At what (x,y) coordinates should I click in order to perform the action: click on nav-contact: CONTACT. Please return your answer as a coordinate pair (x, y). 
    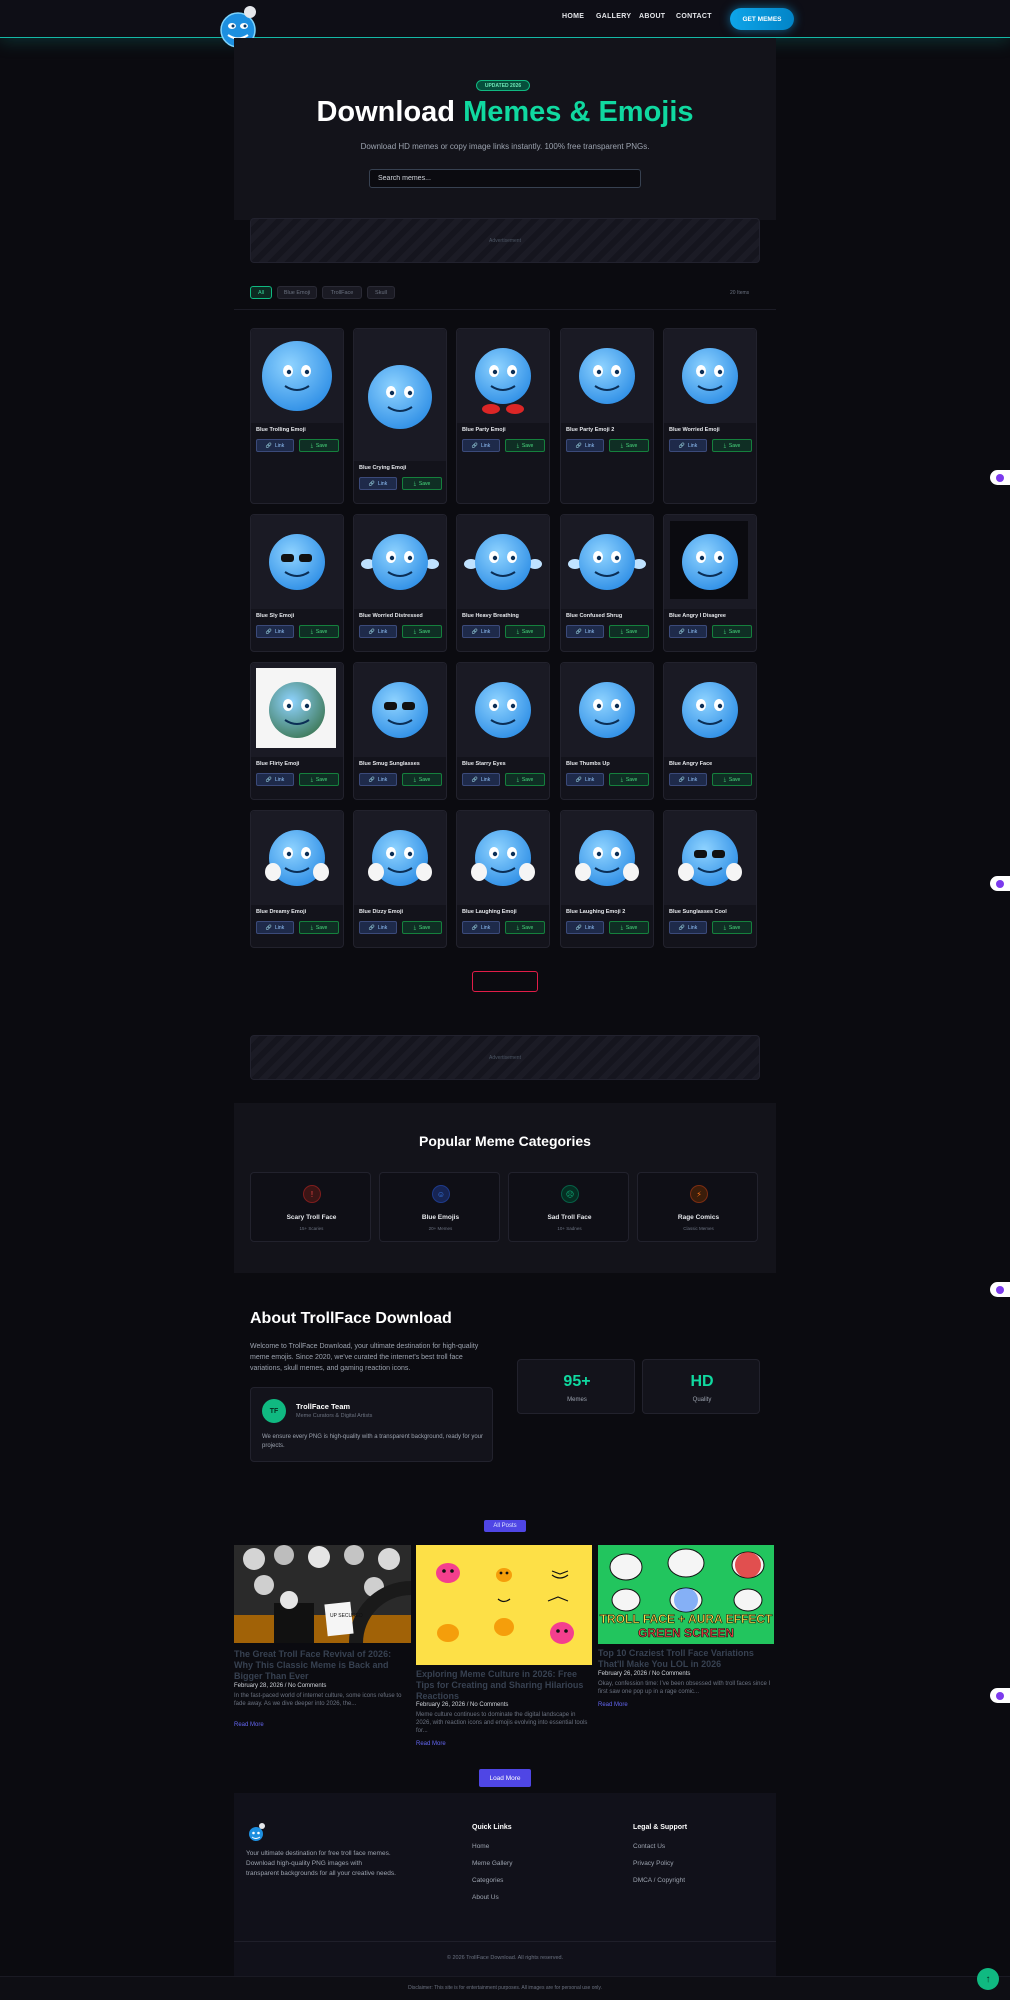
    Looking at the image, I should click on (694, 16).